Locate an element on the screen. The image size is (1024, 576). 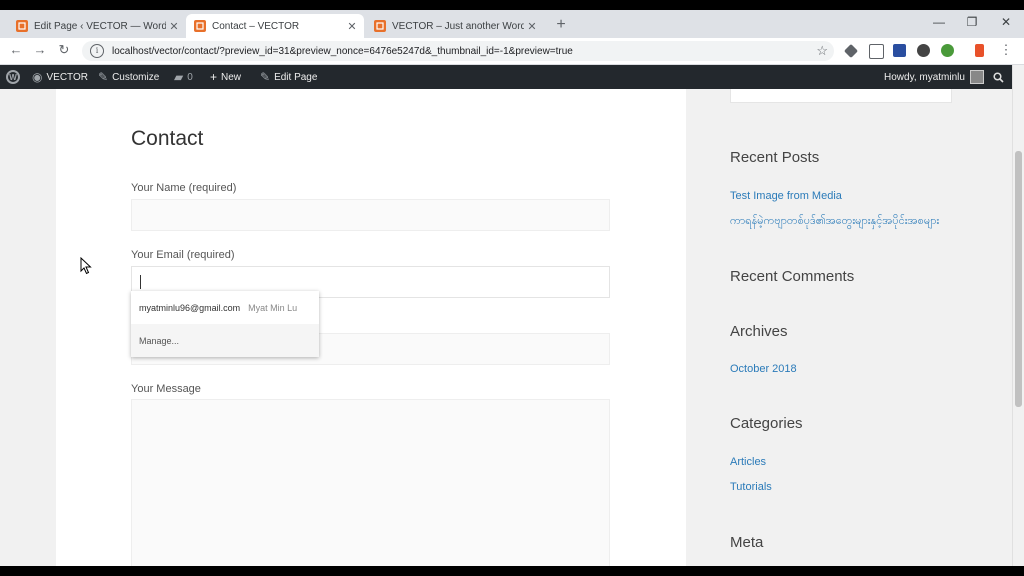
page-scrollbar is located at coordinates (1018, 315).